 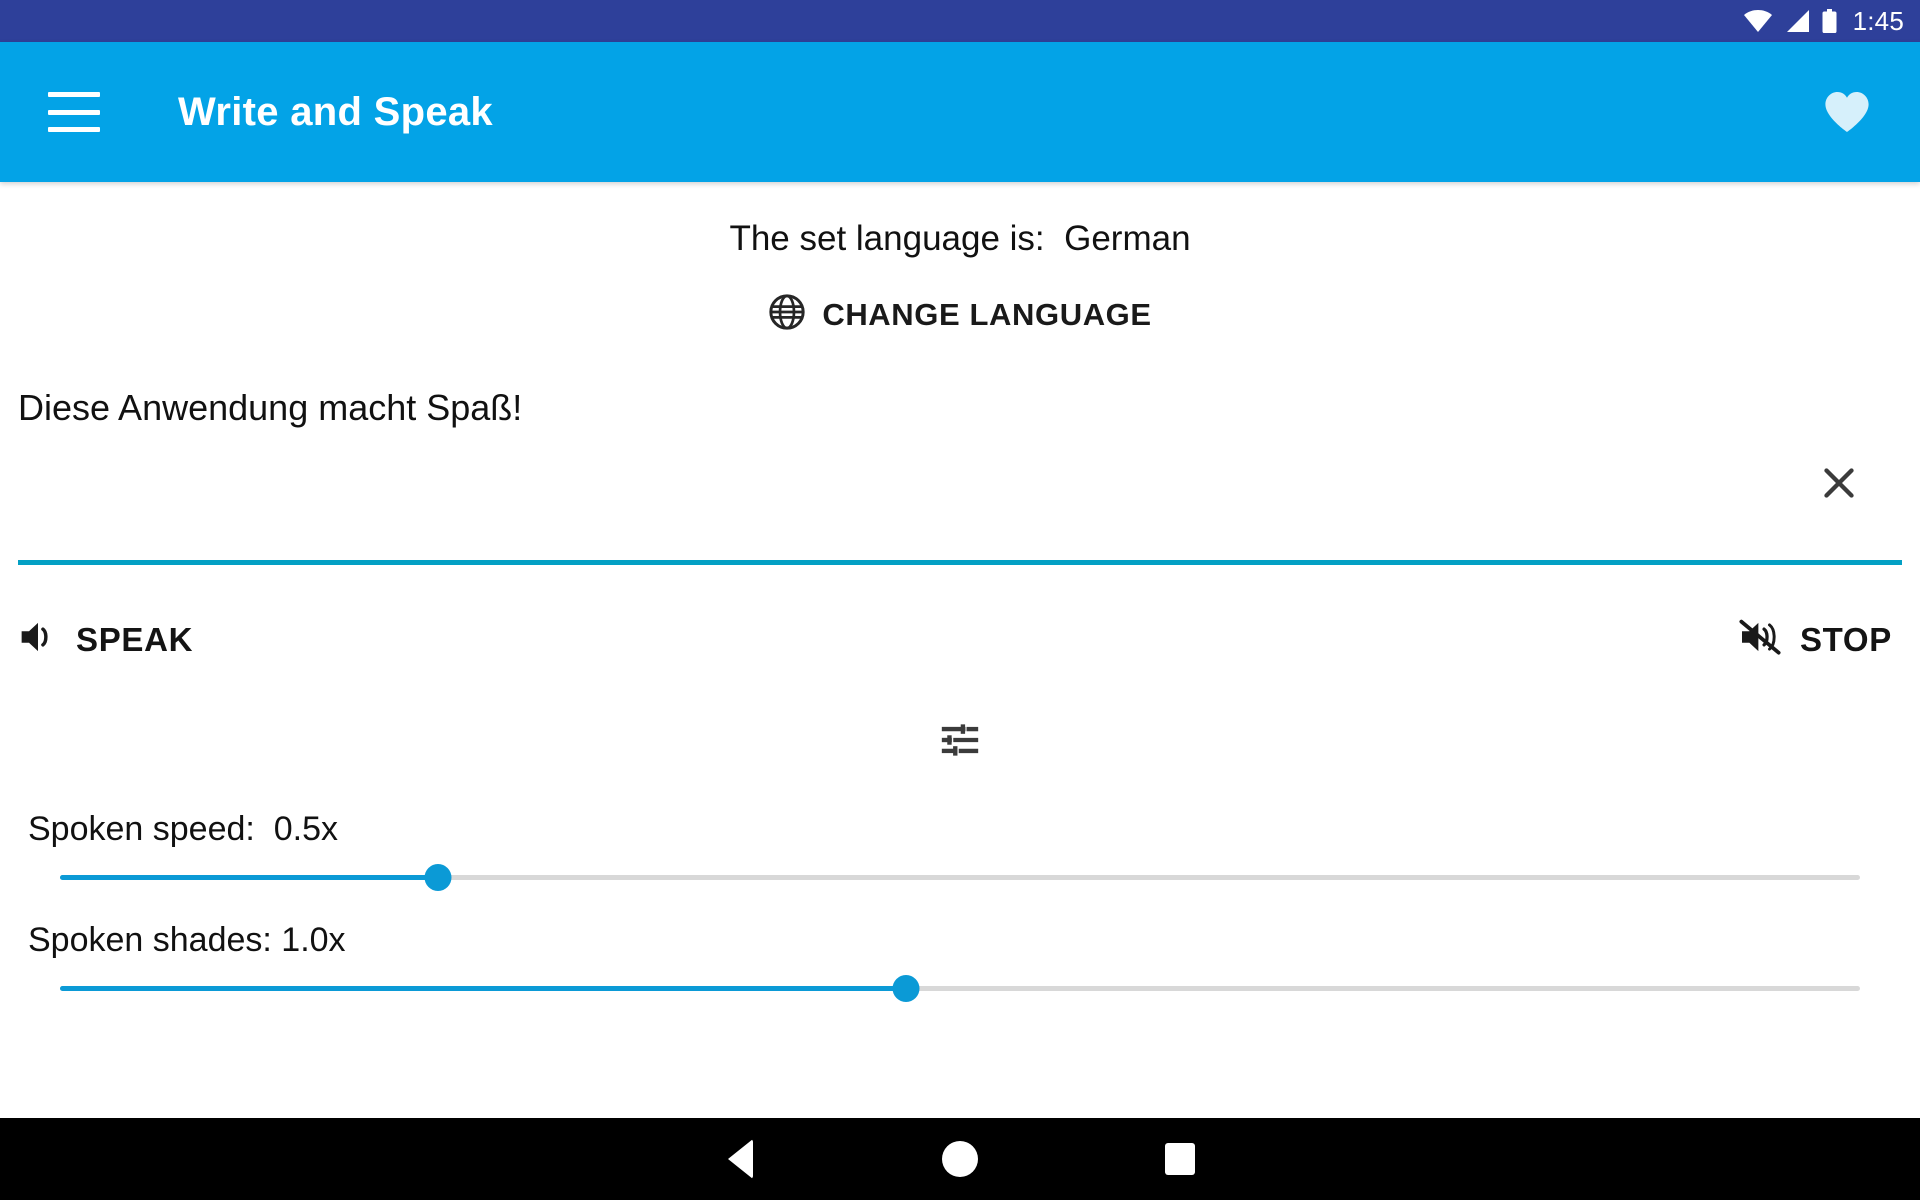 I want to click on home-circle-icon, so click(x=960, y=1159).